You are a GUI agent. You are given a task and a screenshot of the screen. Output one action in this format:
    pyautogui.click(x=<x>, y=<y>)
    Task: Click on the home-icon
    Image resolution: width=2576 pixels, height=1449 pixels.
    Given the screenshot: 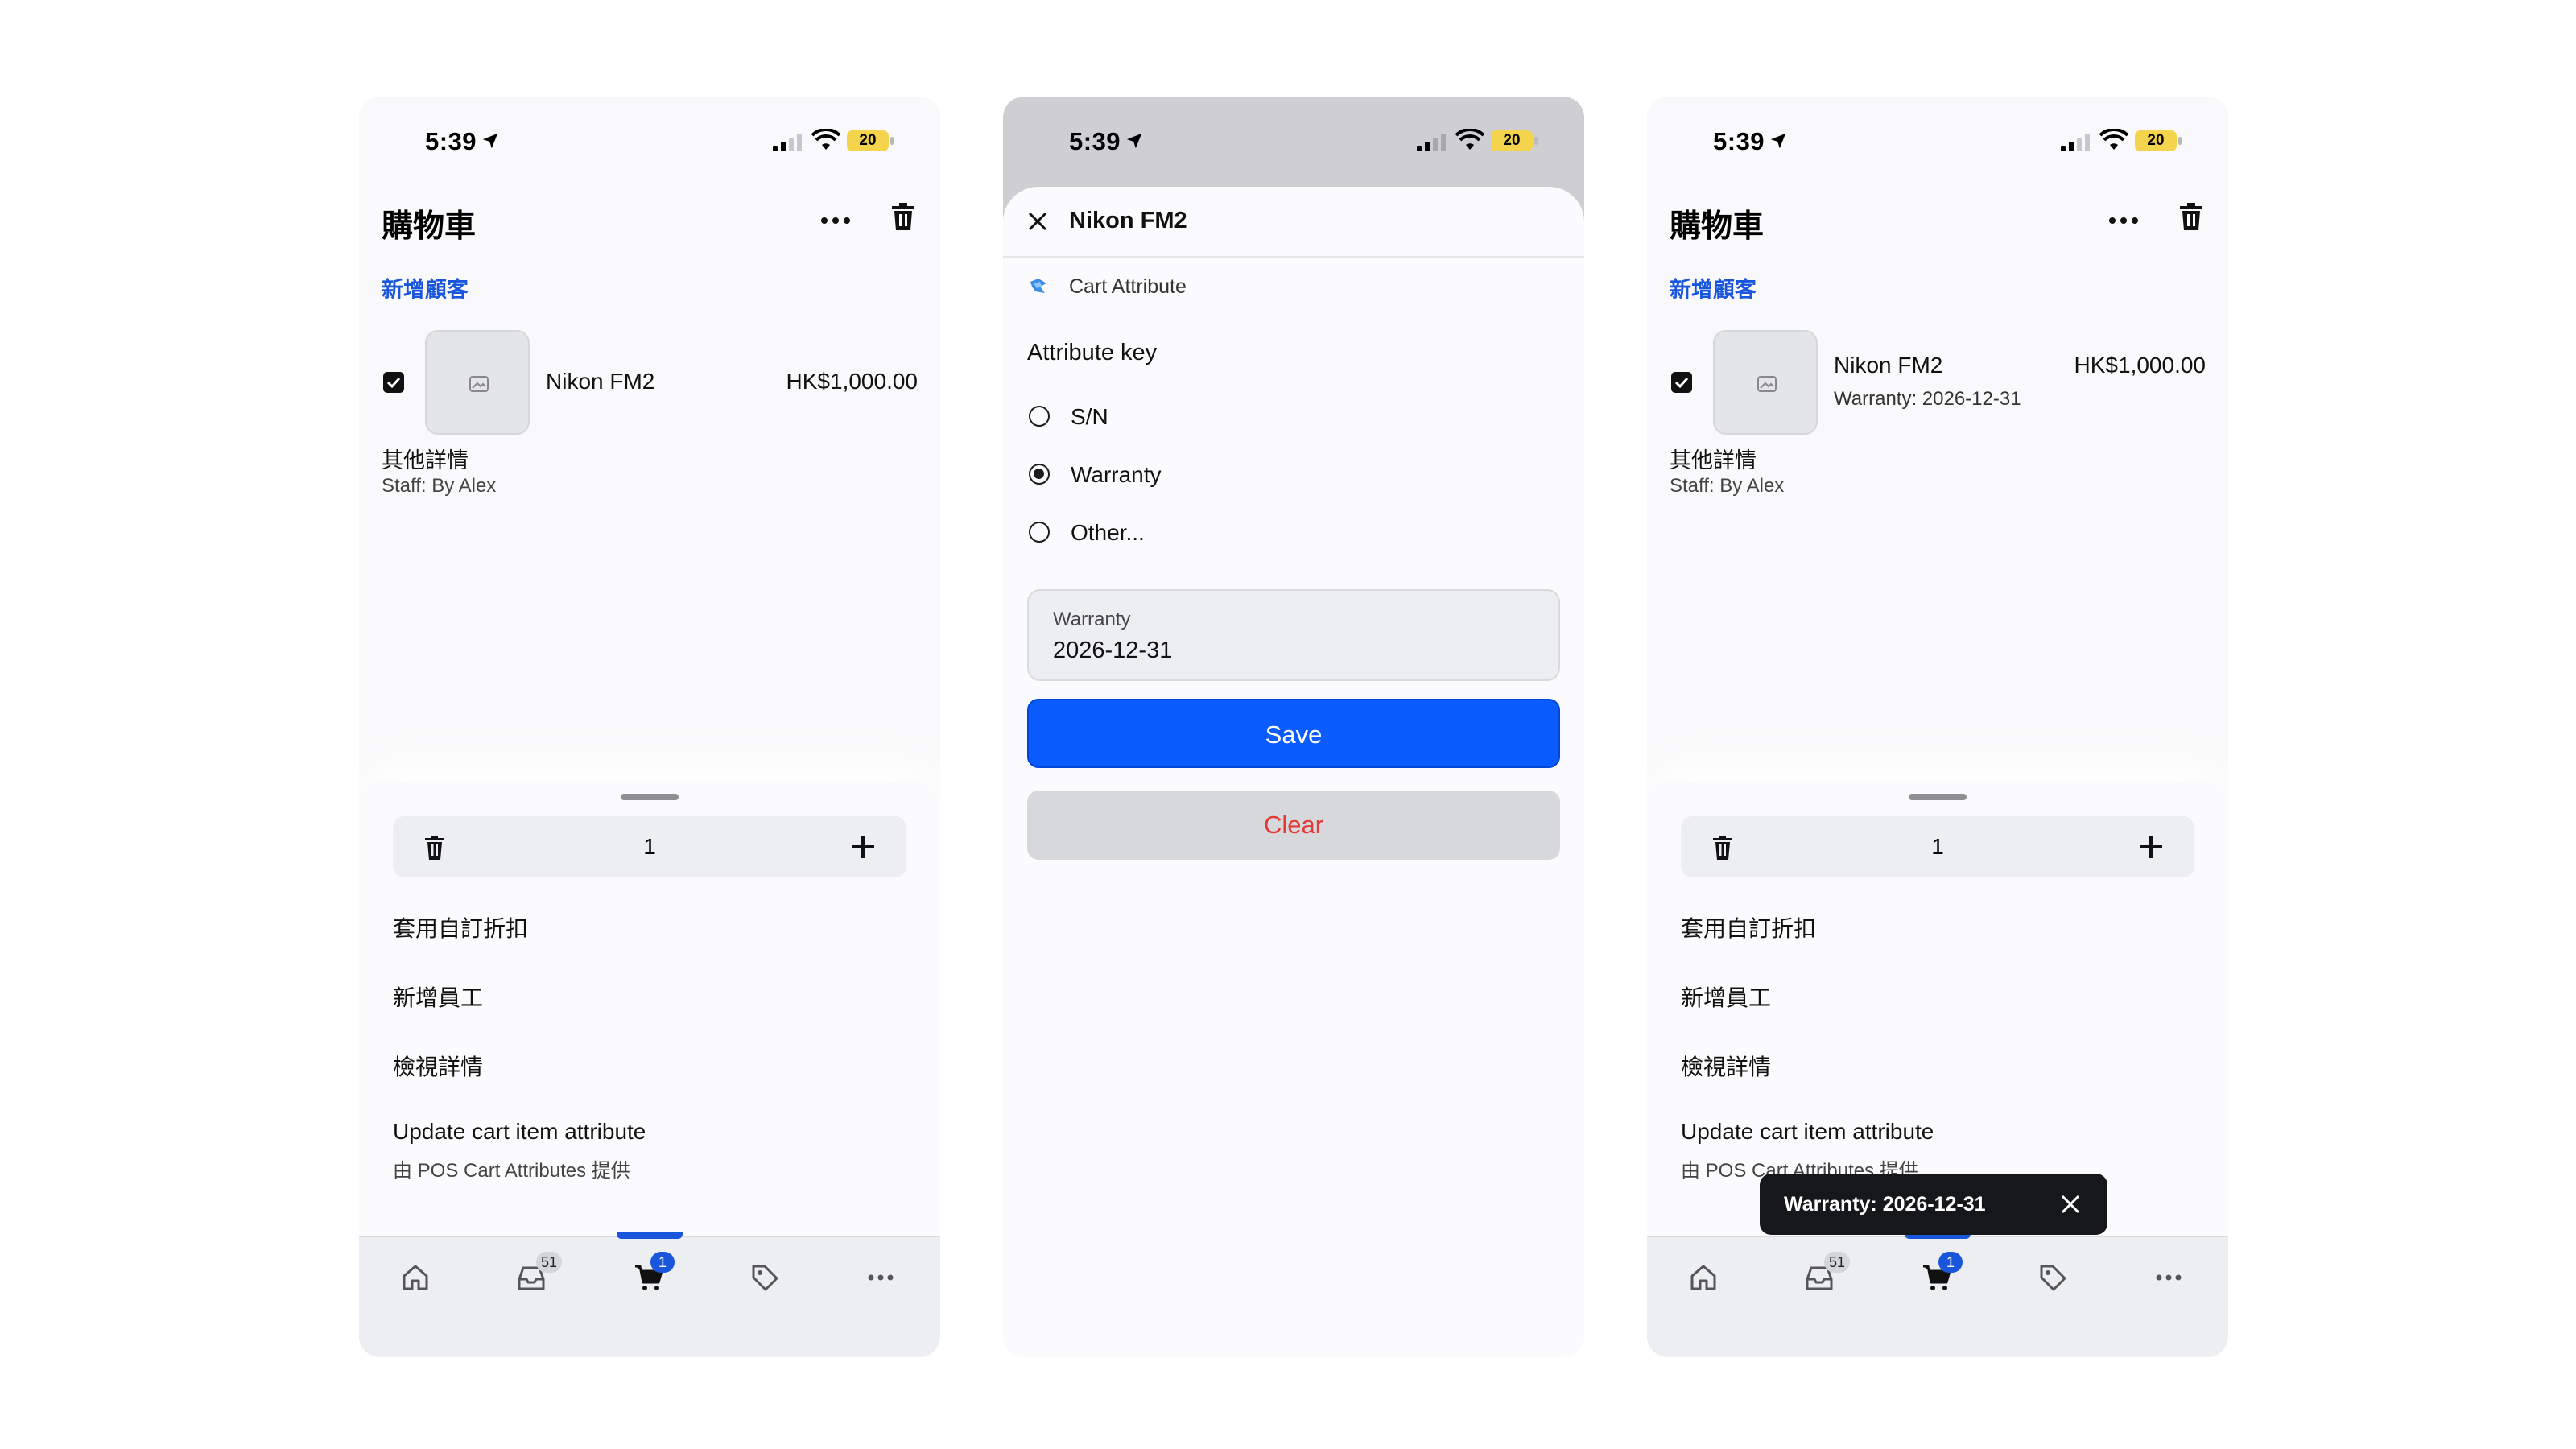 What is the action you would take?
    pyautogui.click(x=1703, y=1277)
    